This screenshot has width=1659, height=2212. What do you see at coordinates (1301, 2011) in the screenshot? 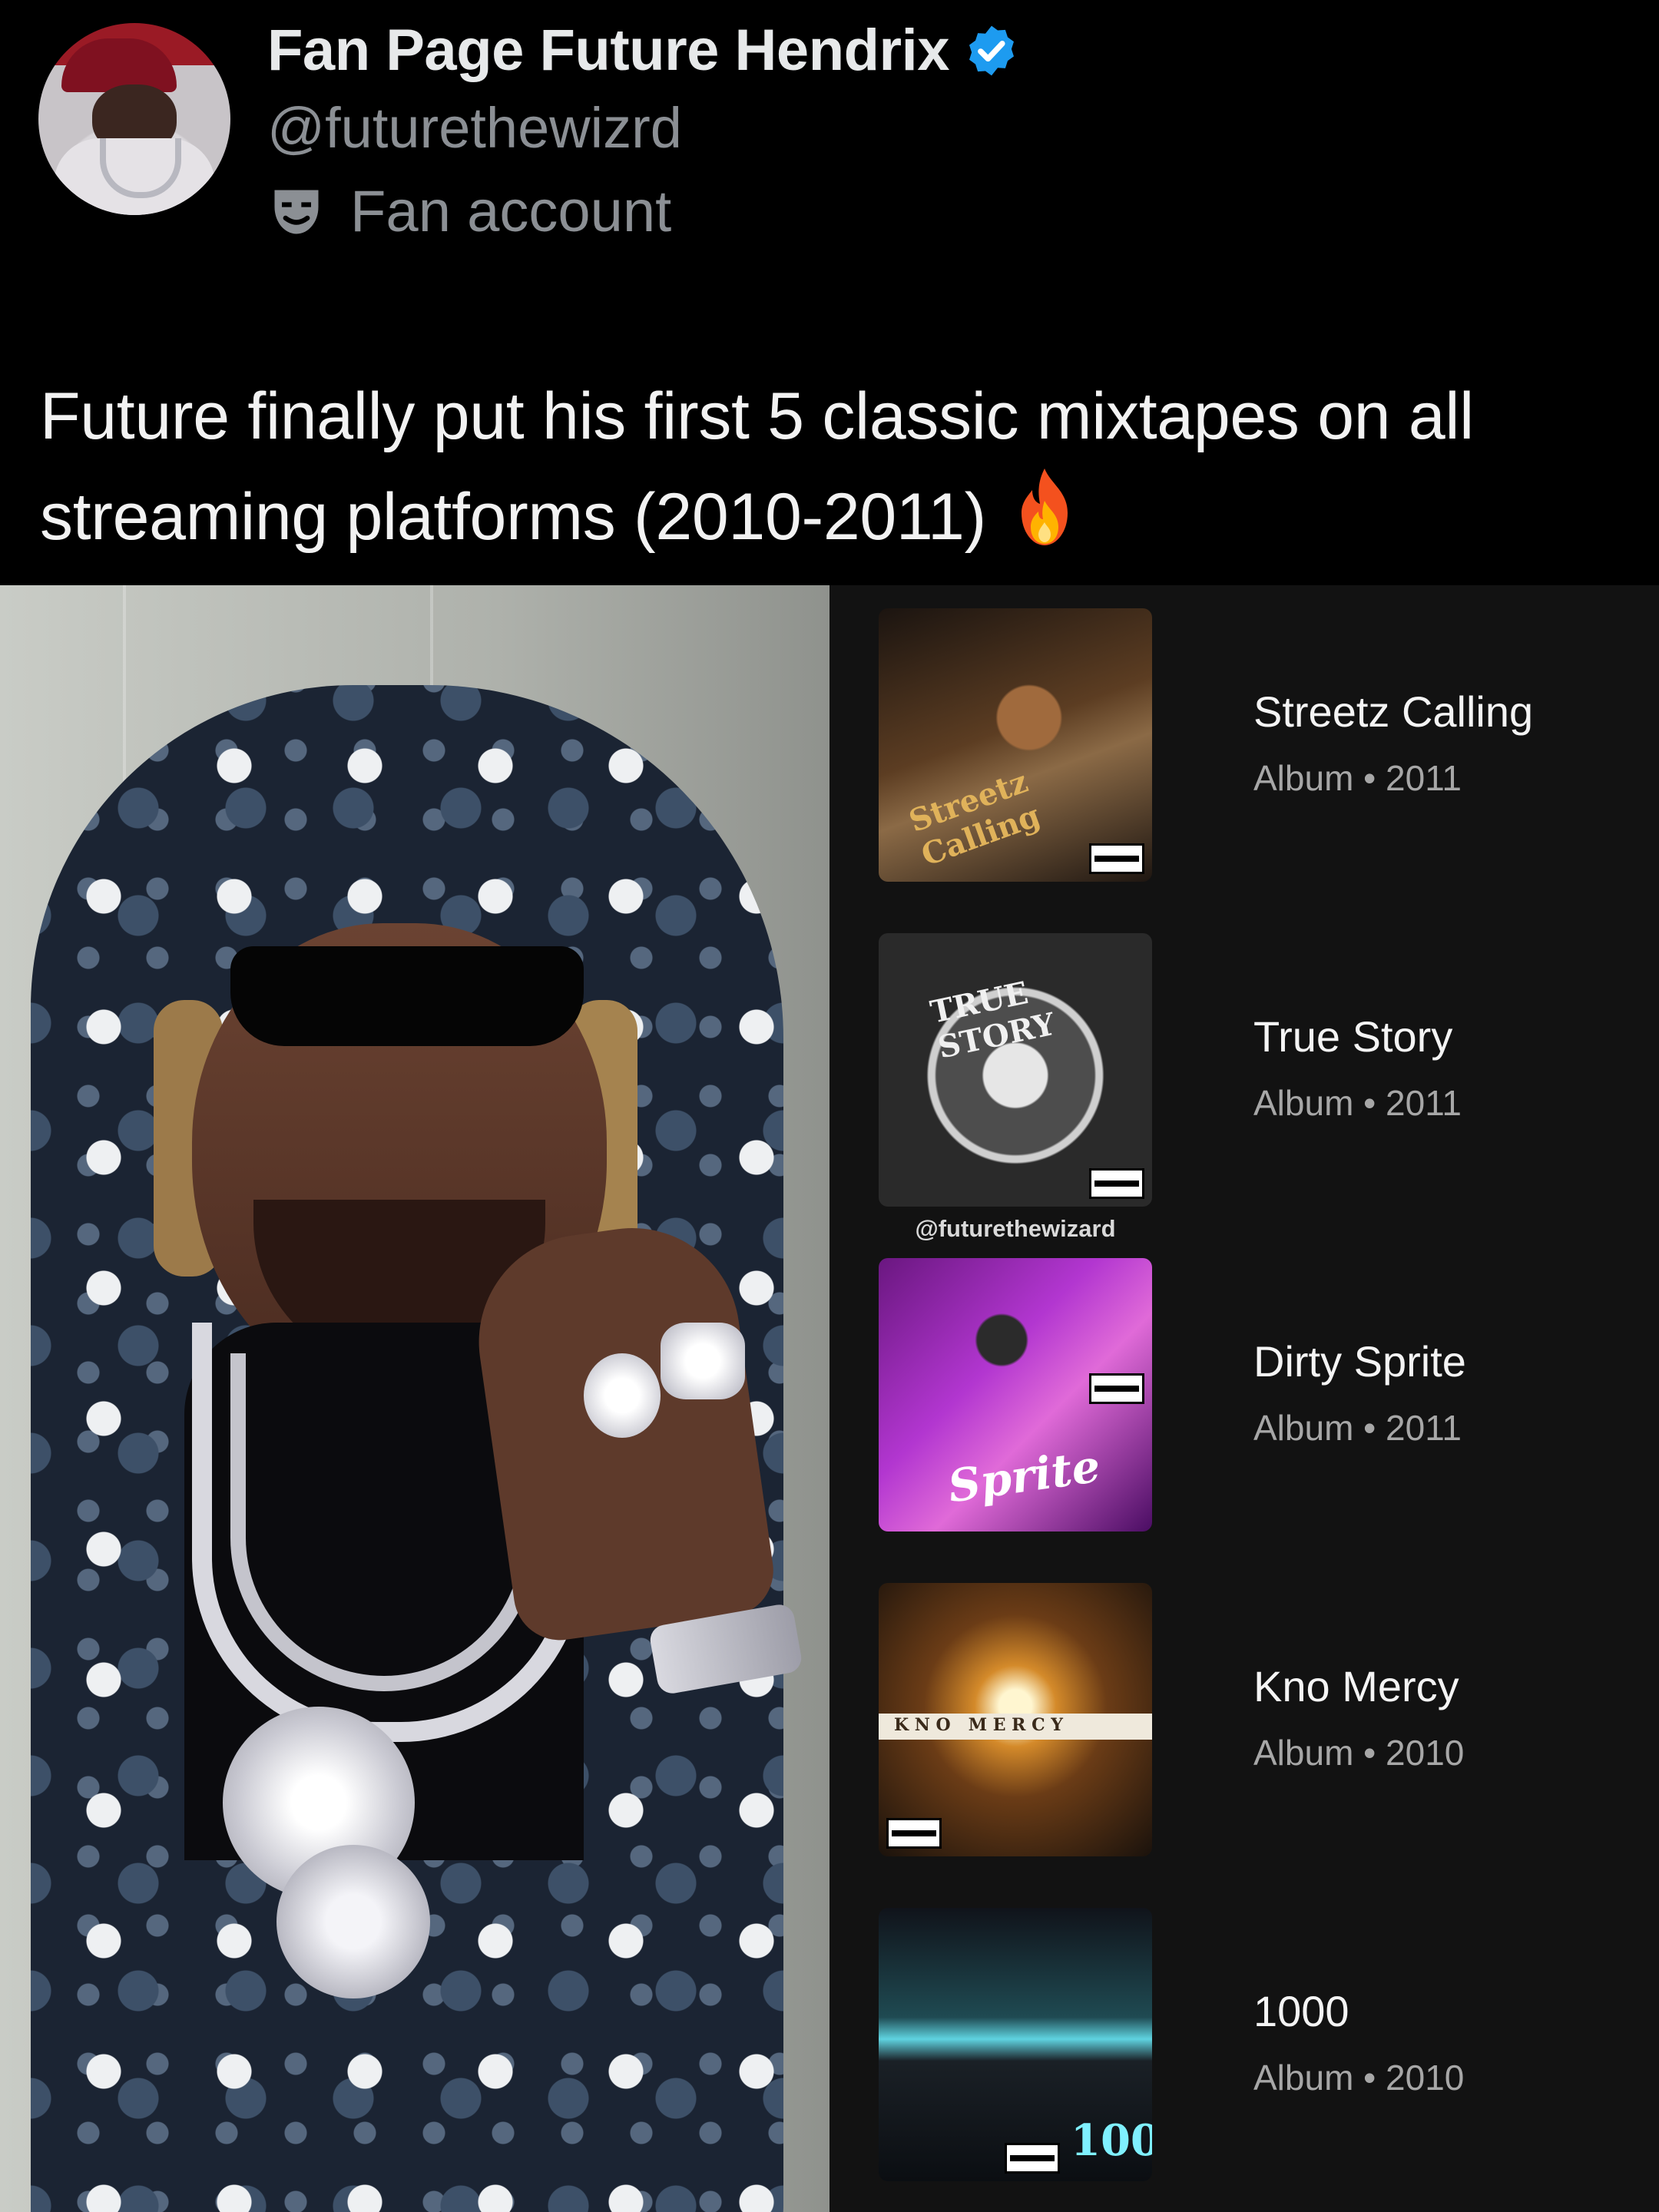
I see `album-title: 1000` at bounding box center [1301, 2011].